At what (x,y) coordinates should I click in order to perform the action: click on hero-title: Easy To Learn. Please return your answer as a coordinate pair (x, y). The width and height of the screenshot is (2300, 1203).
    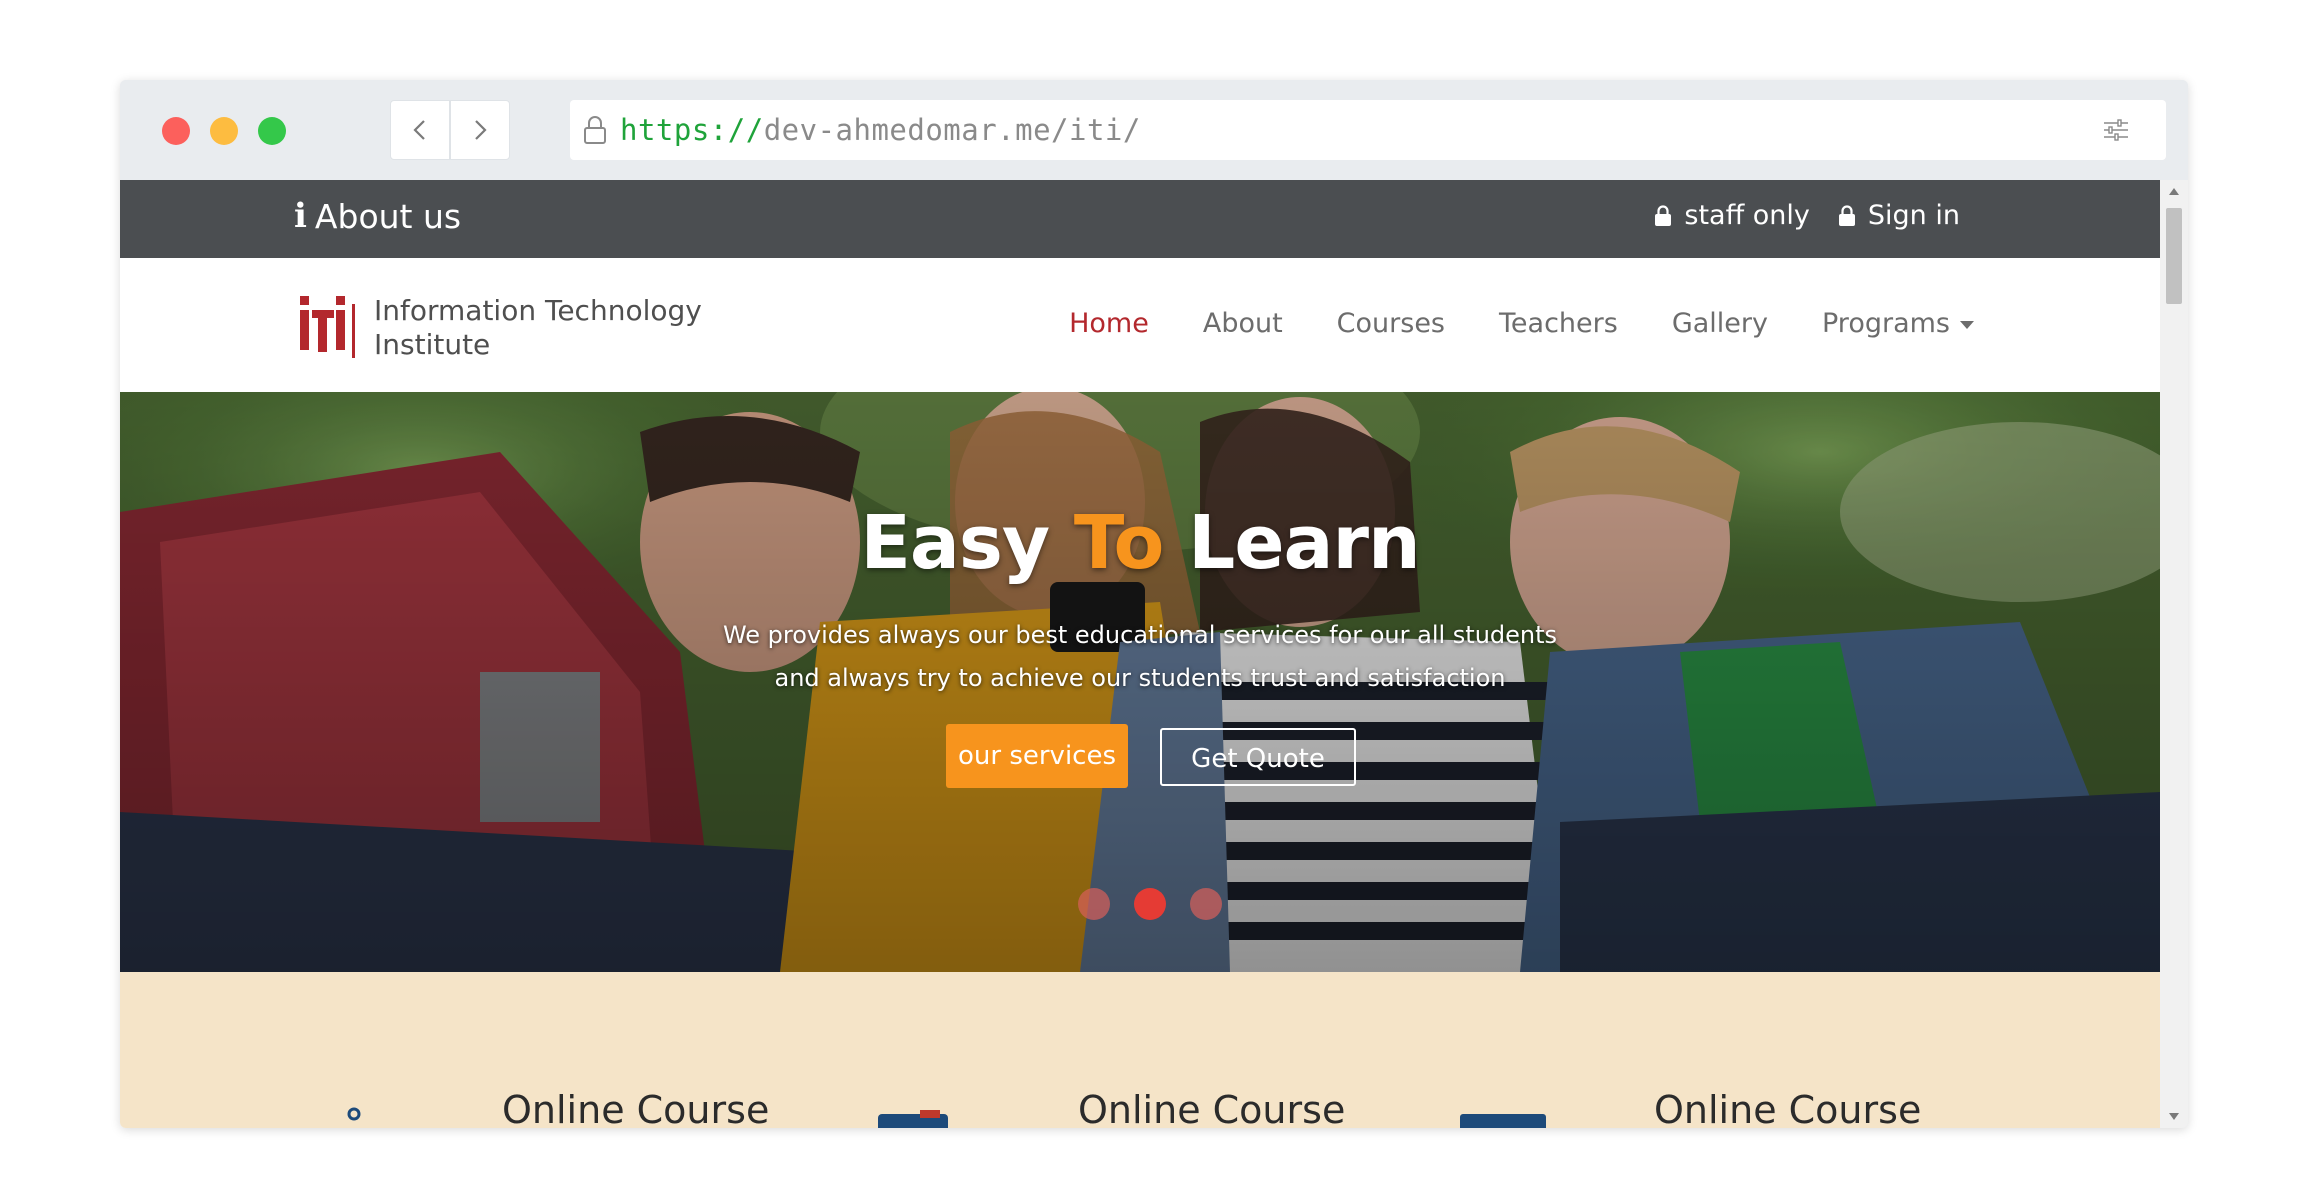
    Looking at the image, I should click on (1140, 543).